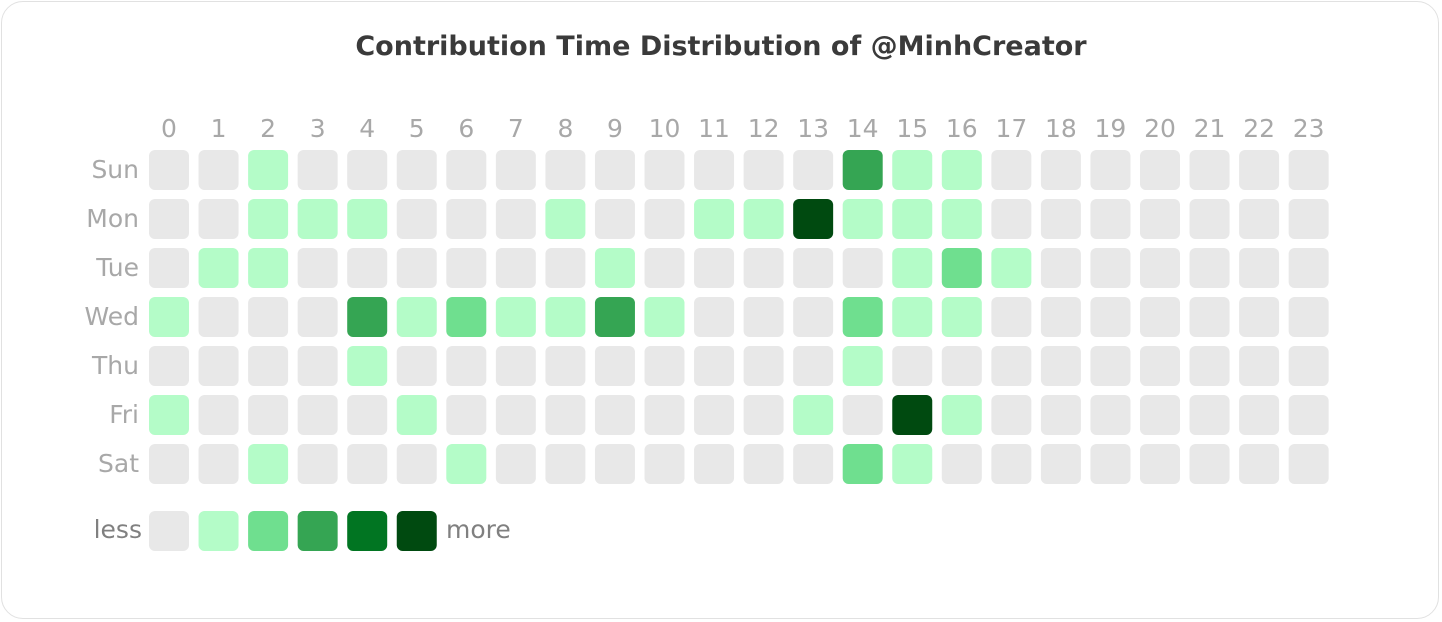 The image size is (1442, 622). What do you see at coordinates (219, 128) in the screenshot?
I see `hour-label: 1` at bounding box center [219, 128].